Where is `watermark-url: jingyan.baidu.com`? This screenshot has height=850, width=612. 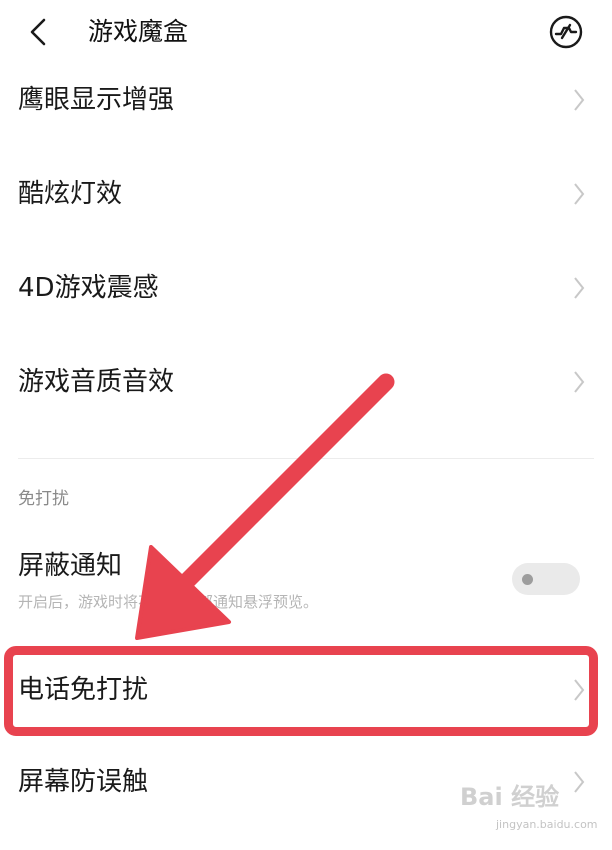 watermark-url: jingyan.baidu.com is located at coordinates (547, 824).